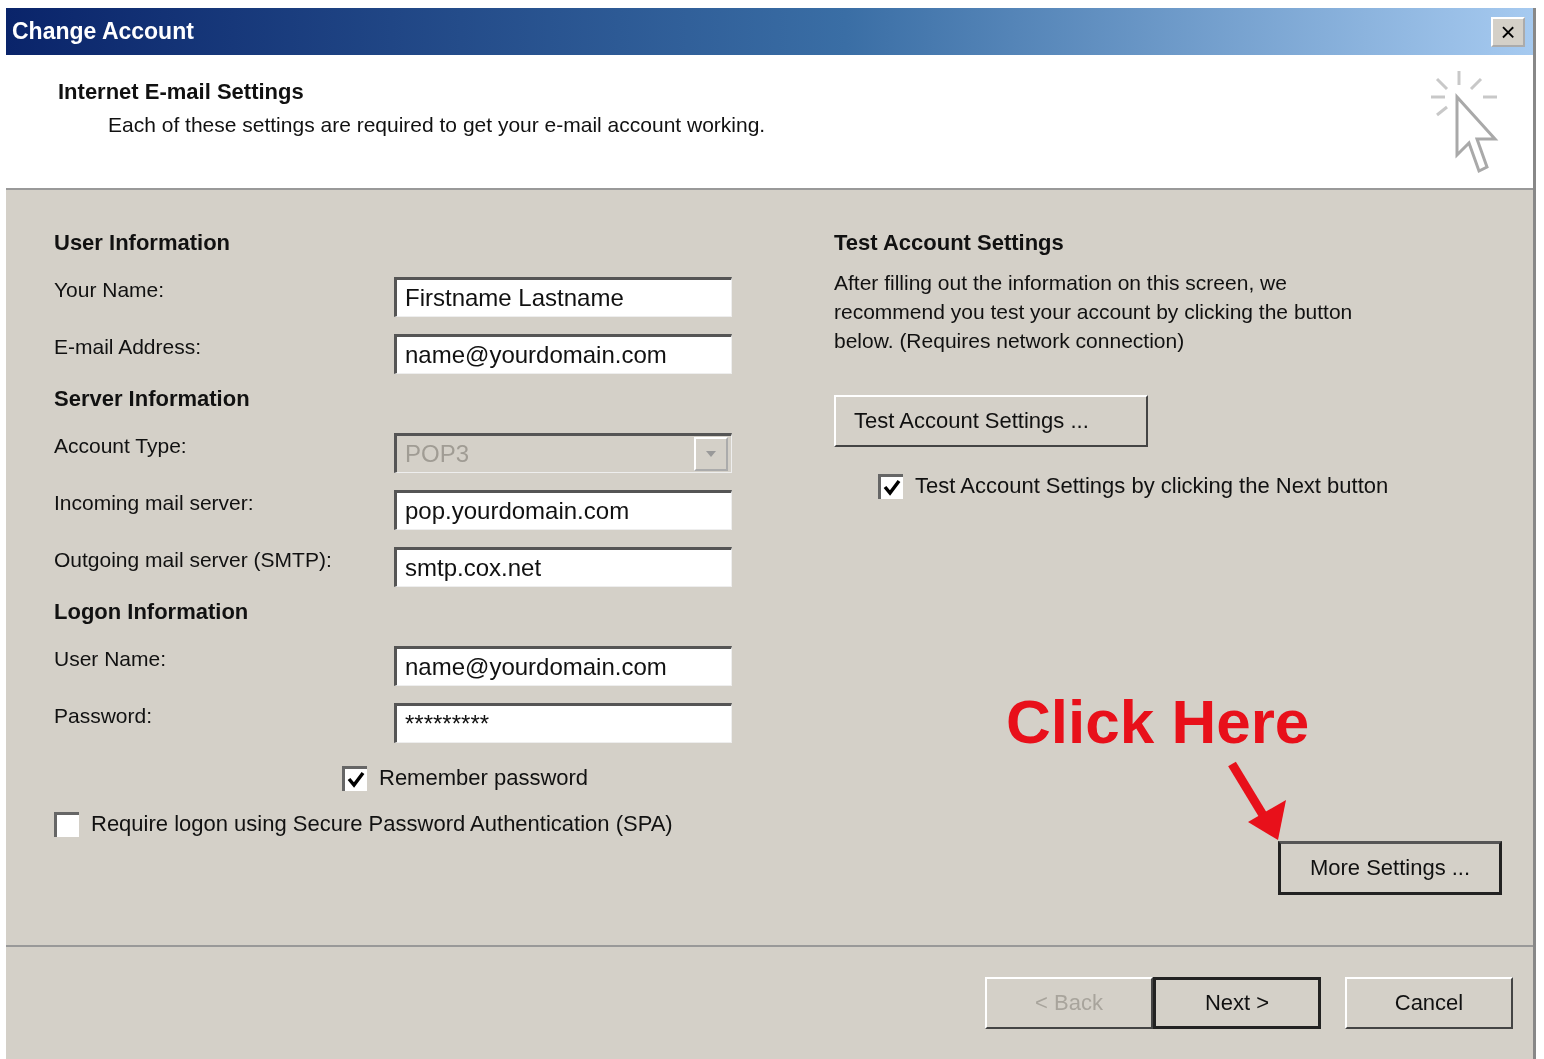  I want to click on window-title: Change Account, so click(103, 31).